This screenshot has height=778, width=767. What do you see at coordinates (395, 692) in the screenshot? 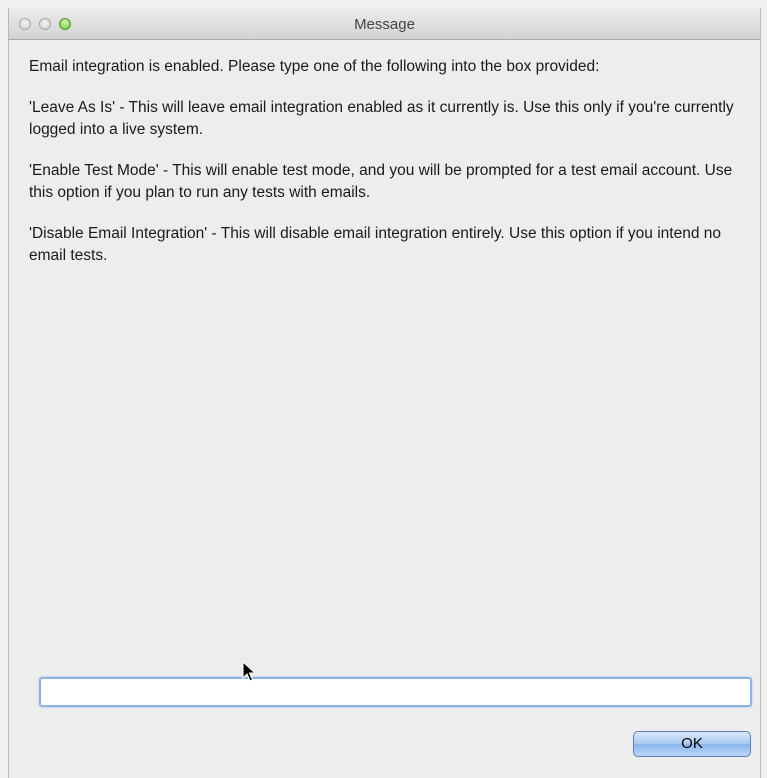
I see `response-input` at bounding box center [395, 692].